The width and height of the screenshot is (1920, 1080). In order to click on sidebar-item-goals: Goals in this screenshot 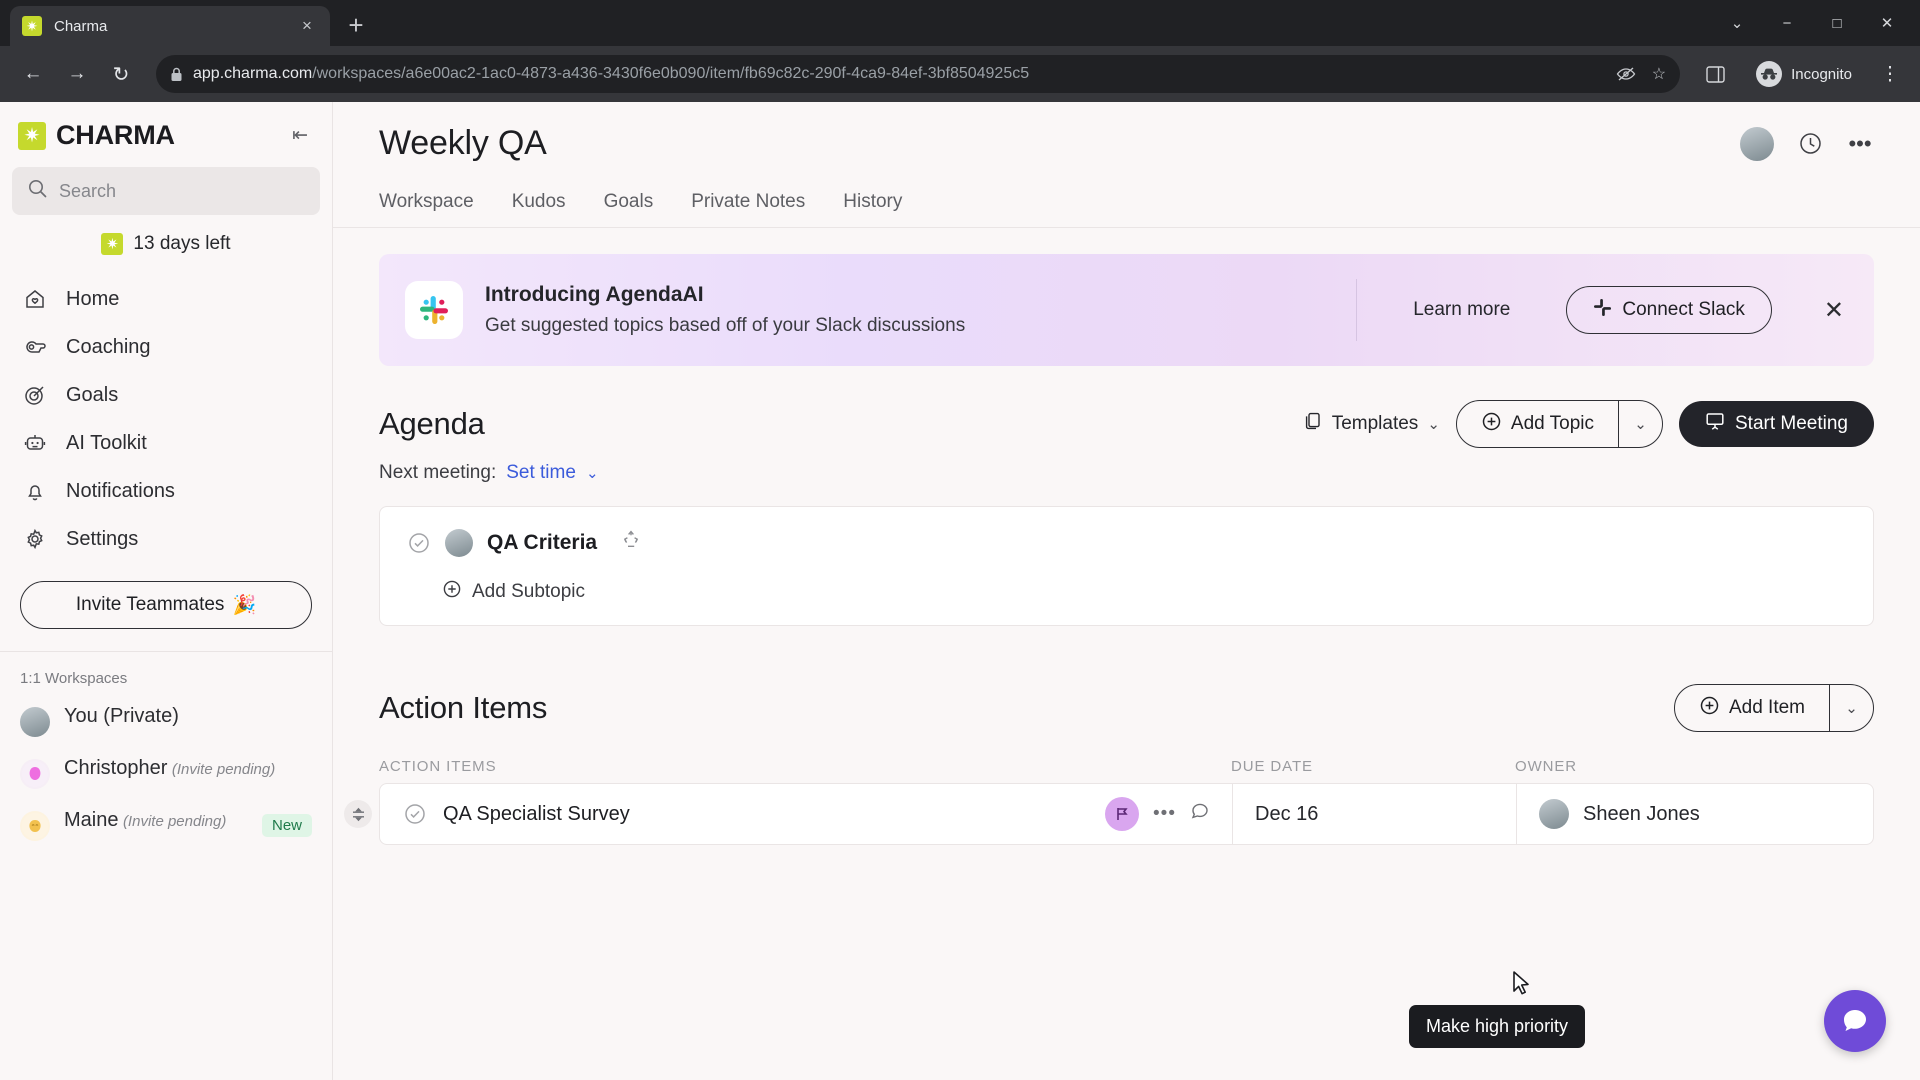, I will do `click(166, 395)`.